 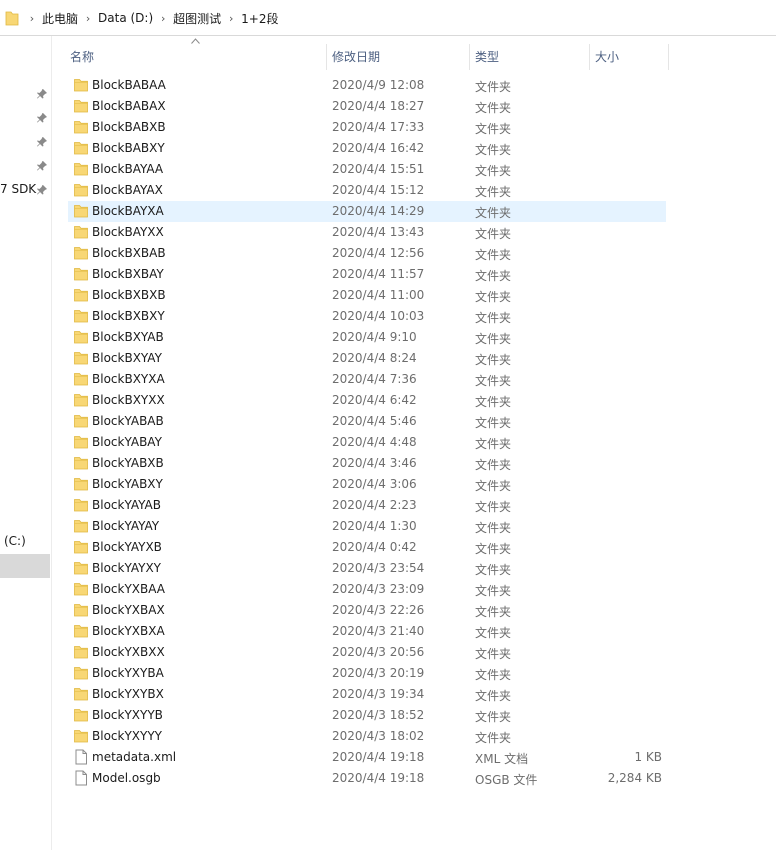 I want to click on folder-row: BlockBABAX 2020/4/4 18:27 文件夹, so click(x=367, y=106).